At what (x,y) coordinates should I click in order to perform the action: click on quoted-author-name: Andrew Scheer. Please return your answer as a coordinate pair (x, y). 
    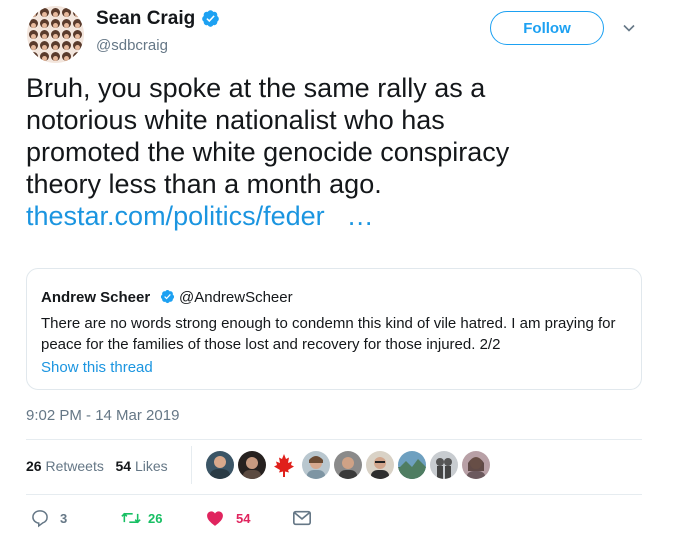
    Looking at the image, I should click on (95, 297).